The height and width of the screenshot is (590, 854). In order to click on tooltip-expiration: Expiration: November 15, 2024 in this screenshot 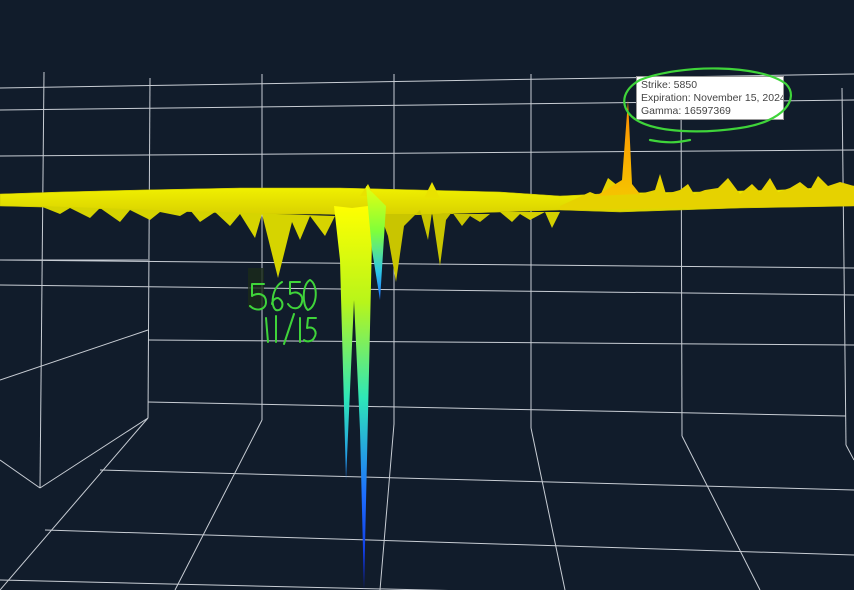, I will do `click(712, 98)`.